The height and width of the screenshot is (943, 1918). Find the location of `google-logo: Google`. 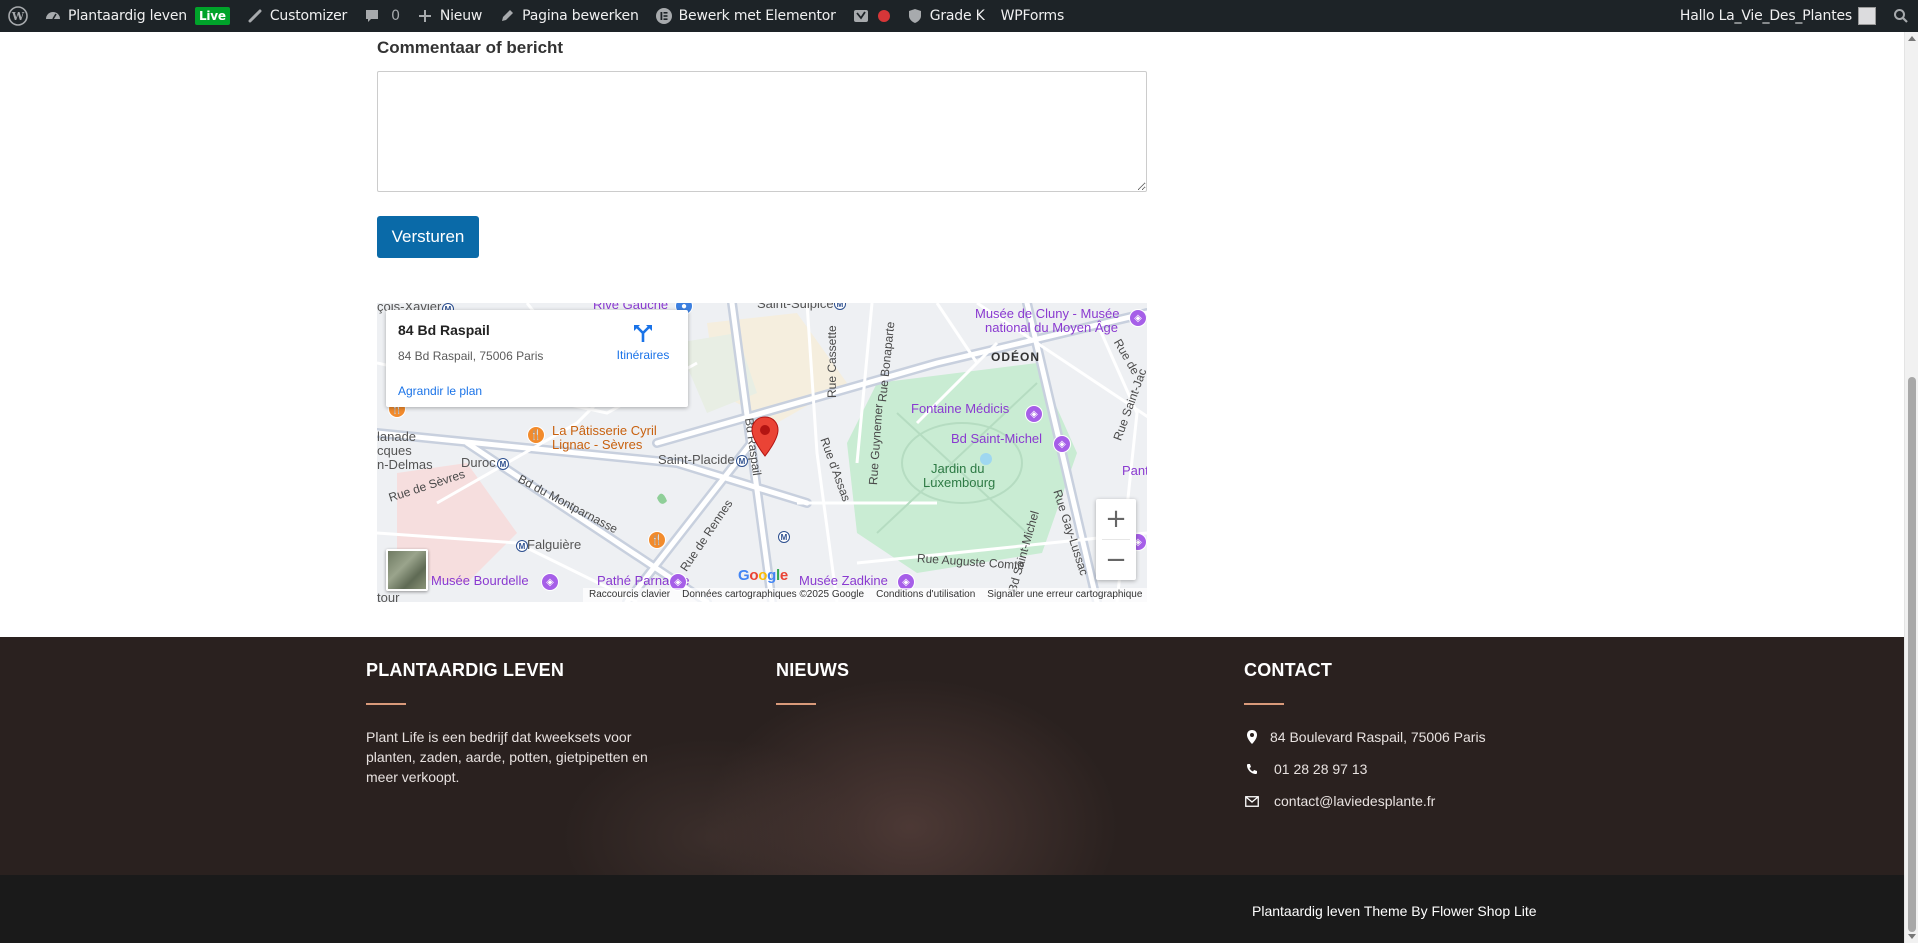

google-logo: Google is located at coordinates (763, 575).